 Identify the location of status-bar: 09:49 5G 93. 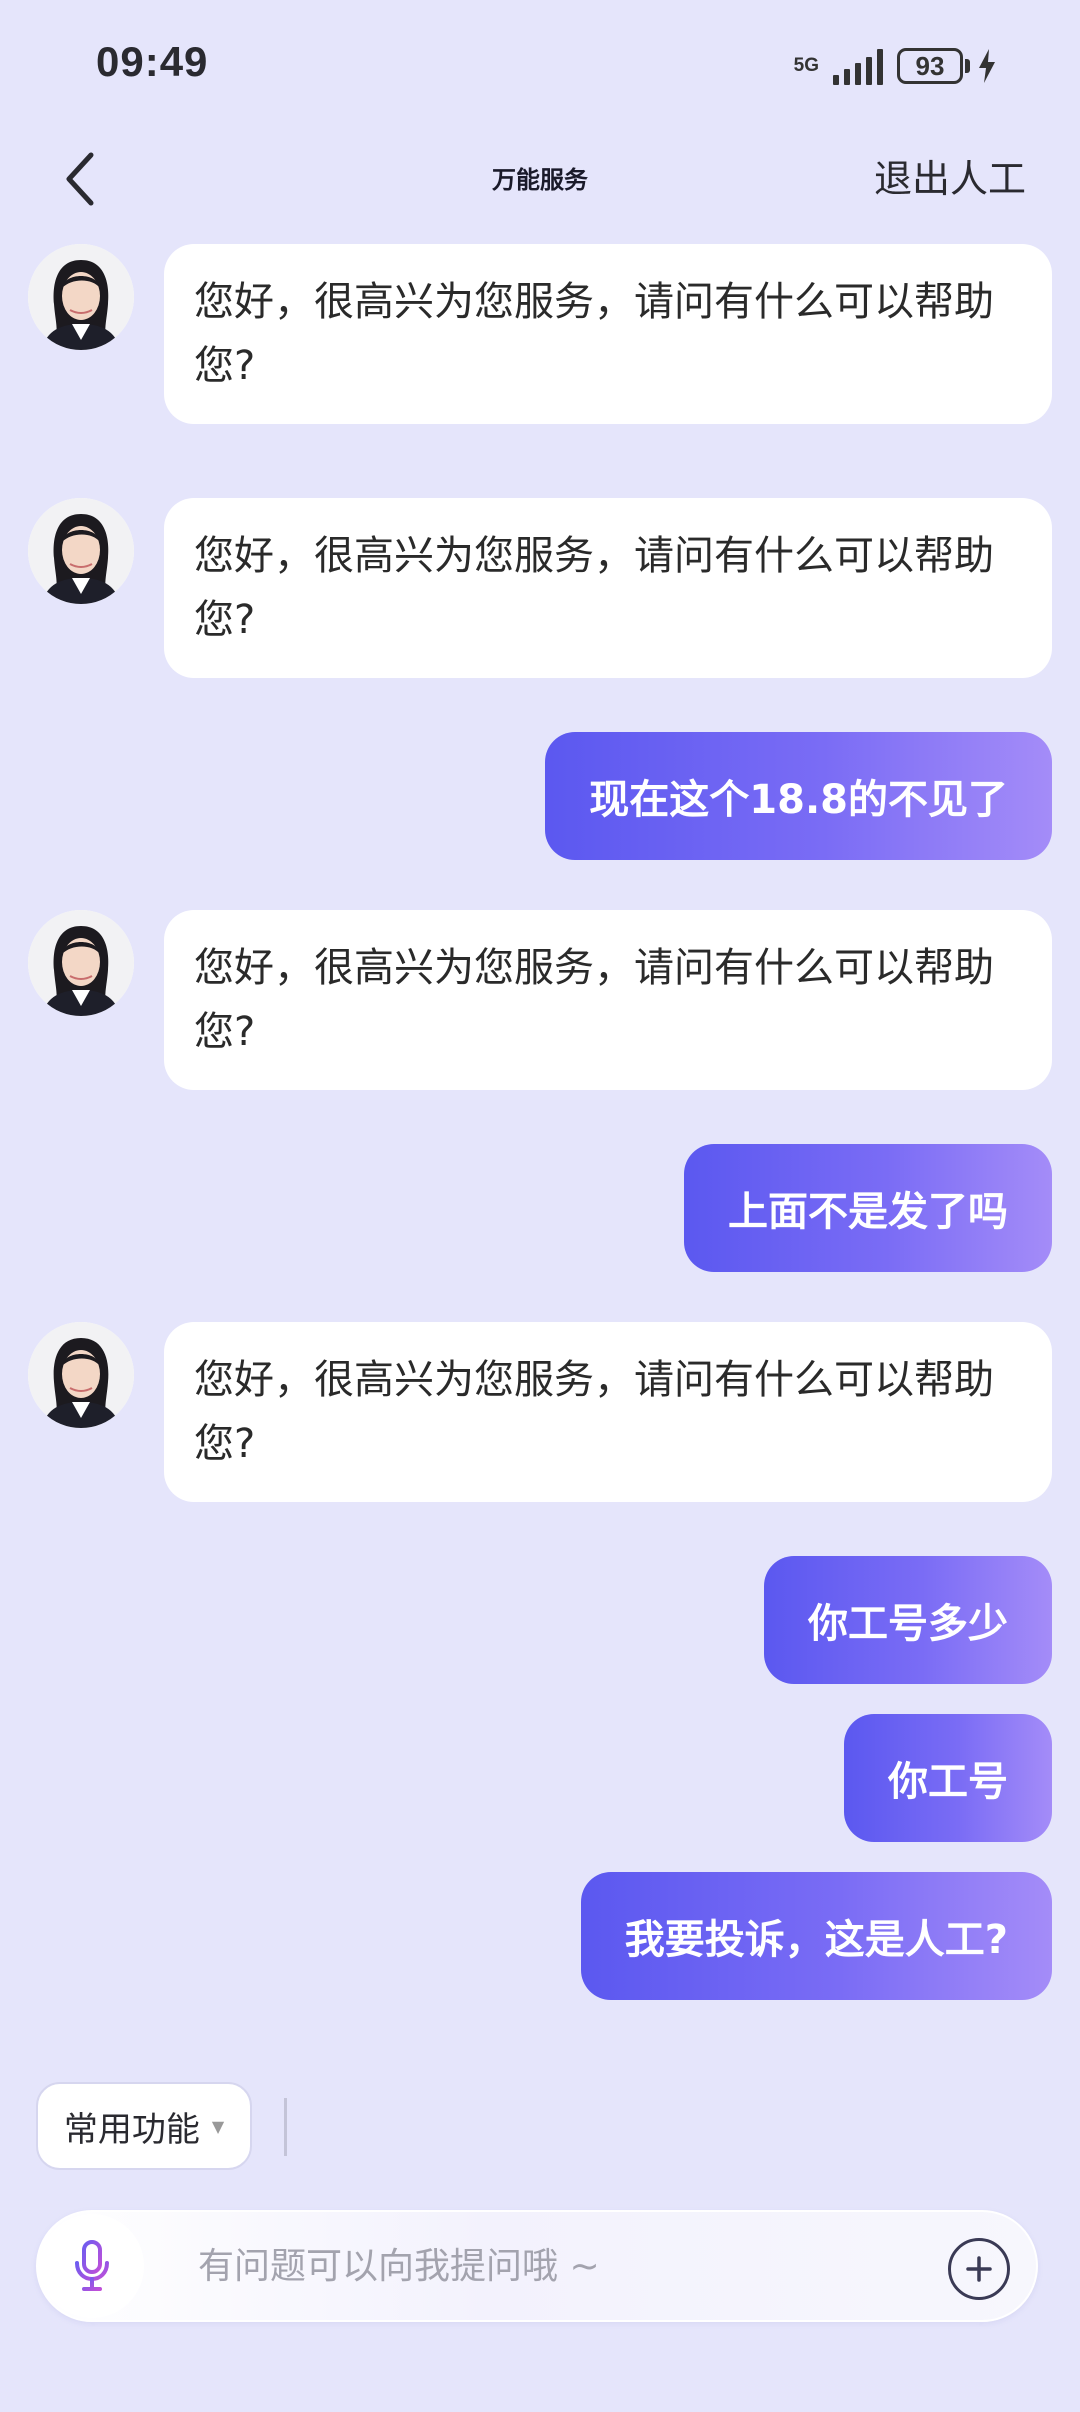
(540, 65).